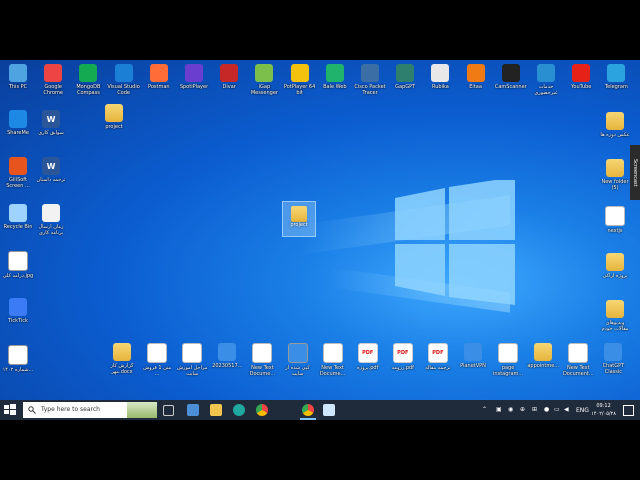 This screenshot has height=480, width=640. What do you see at coordinates (510, 409) in the screenshot?
I see `tray-app-icon: ◉` at bounding box center [510, 409].